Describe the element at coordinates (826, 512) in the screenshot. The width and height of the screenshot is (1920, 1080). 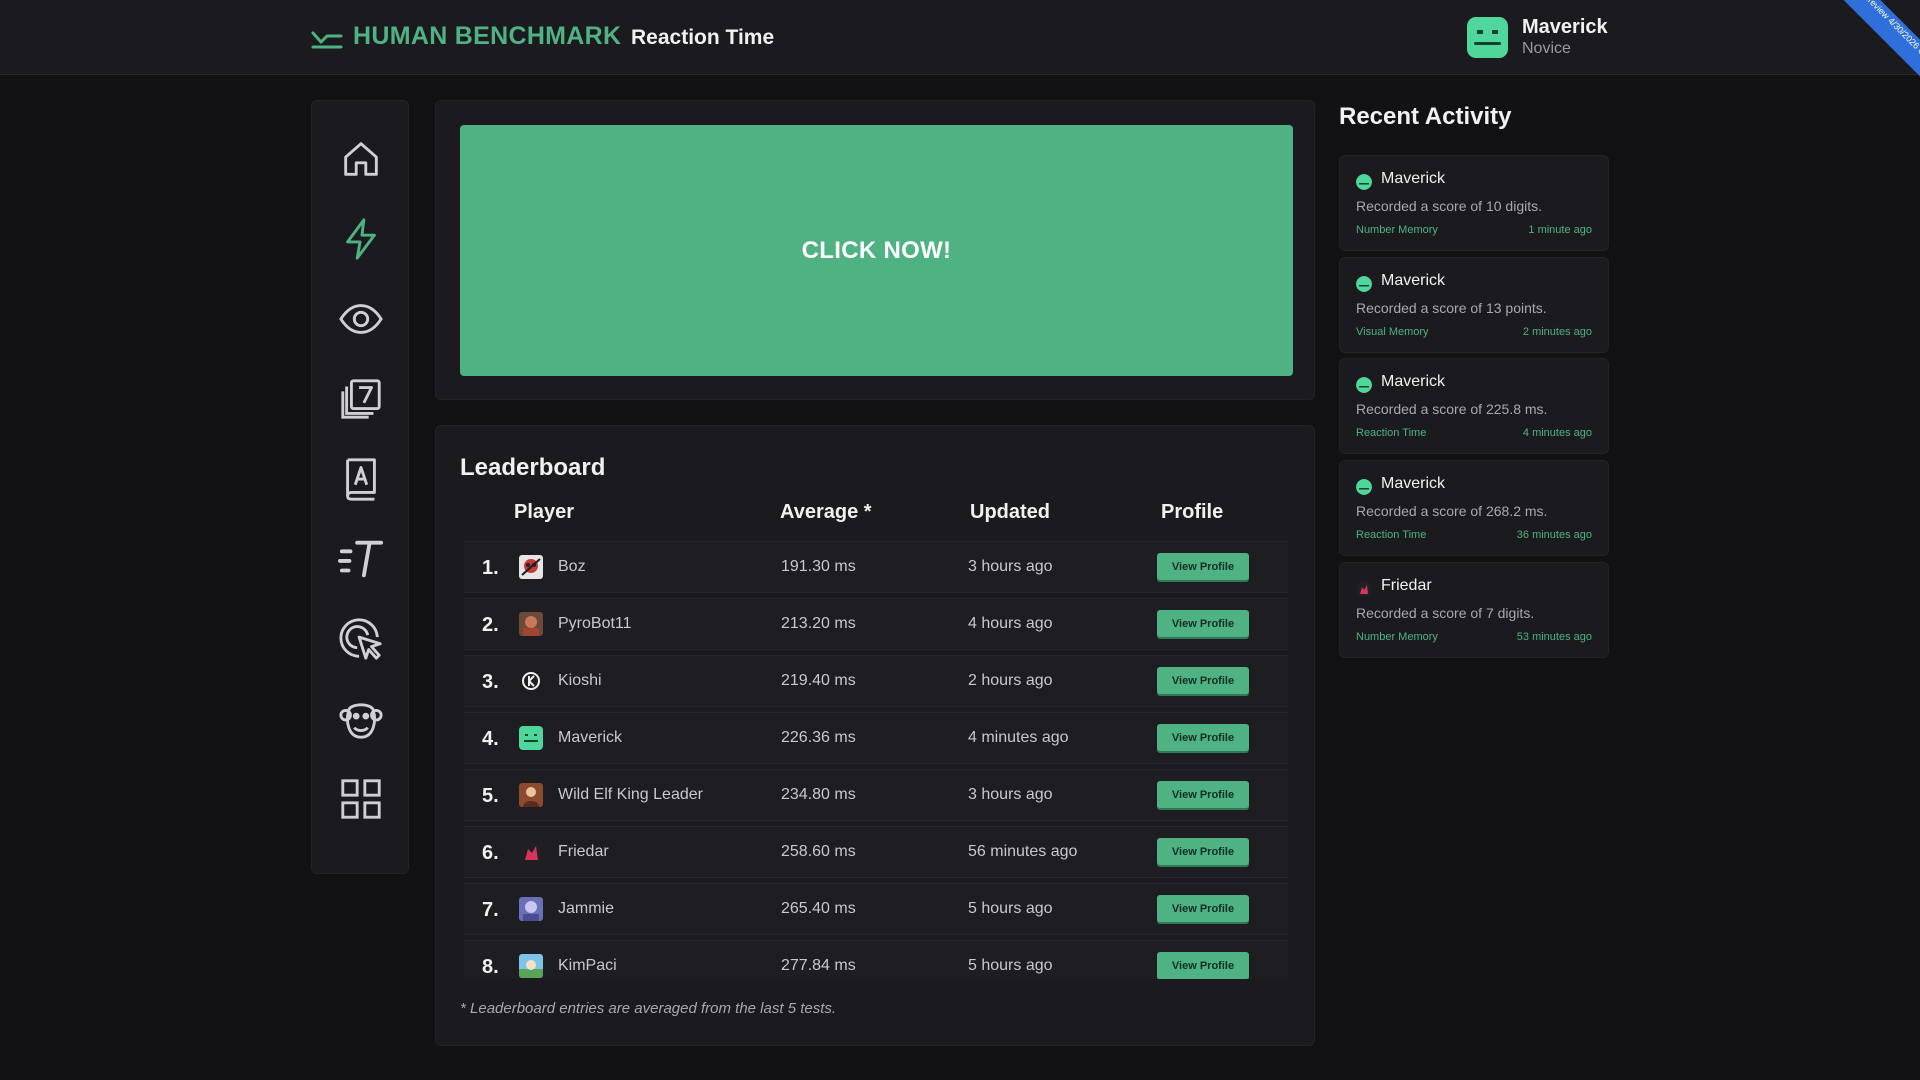
I see `column-header-average: Average *` at that location.